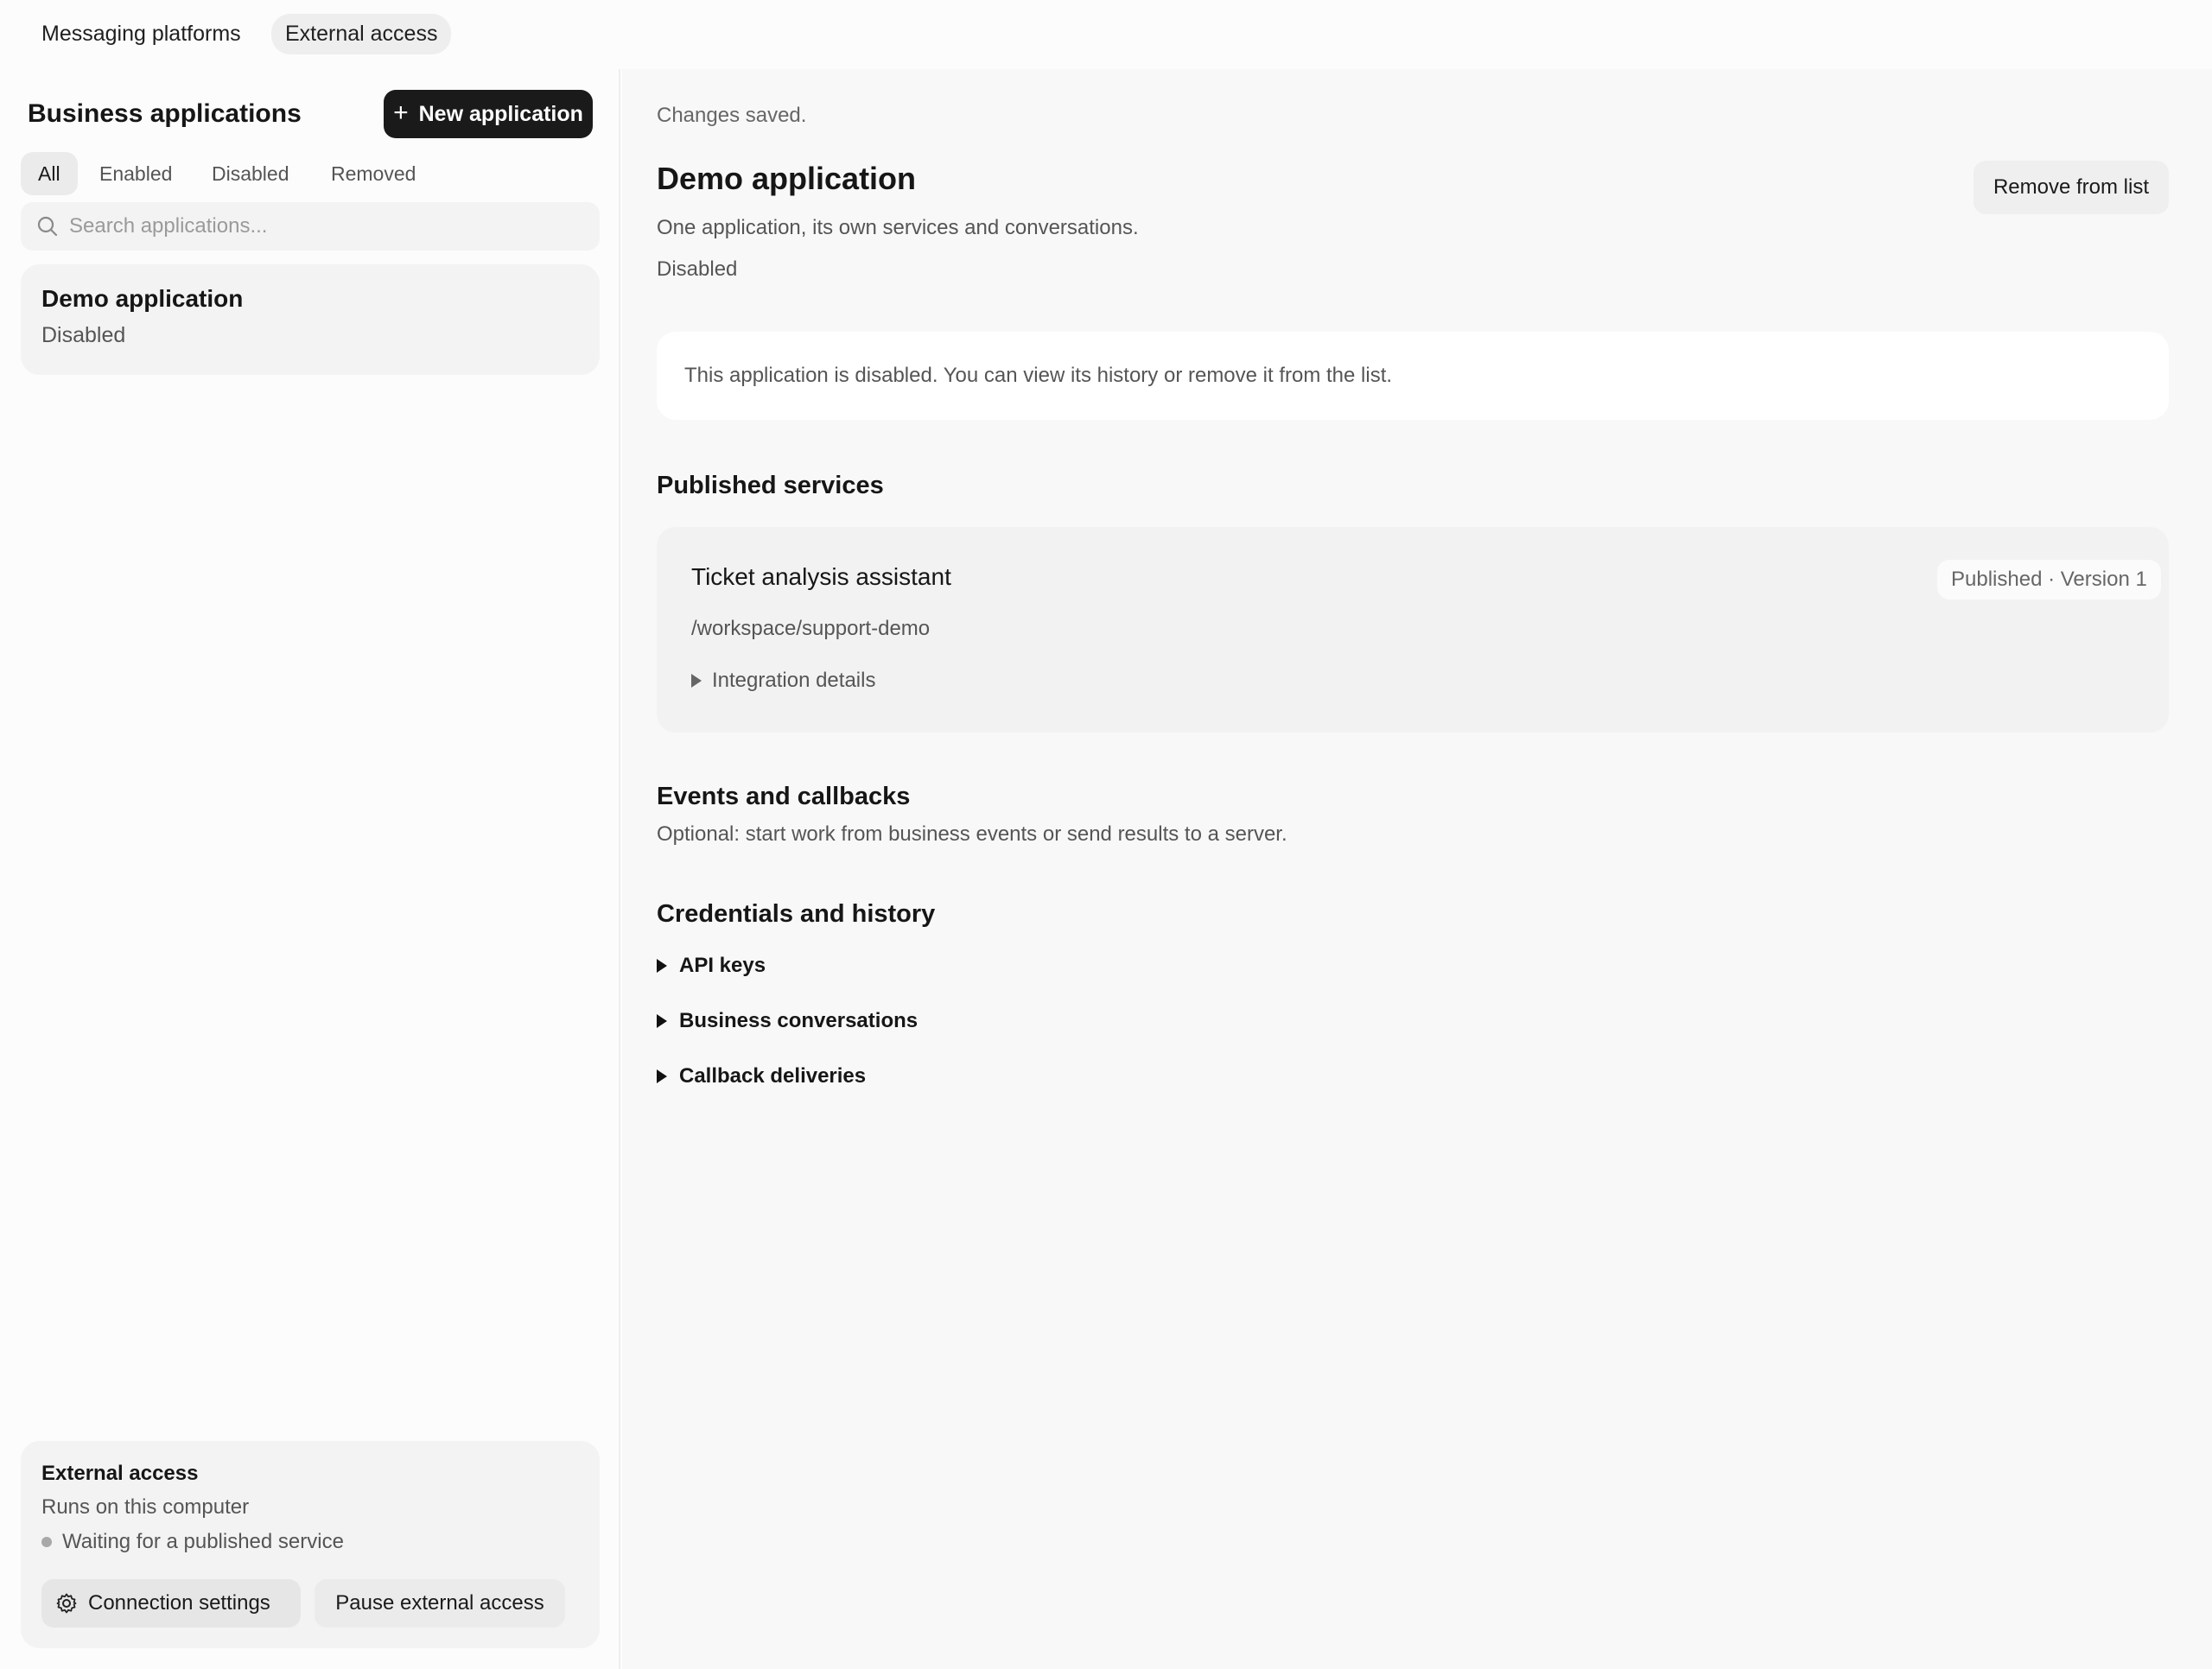  I want to click on status-badge: Published · Version 1, so click(2049, 580).